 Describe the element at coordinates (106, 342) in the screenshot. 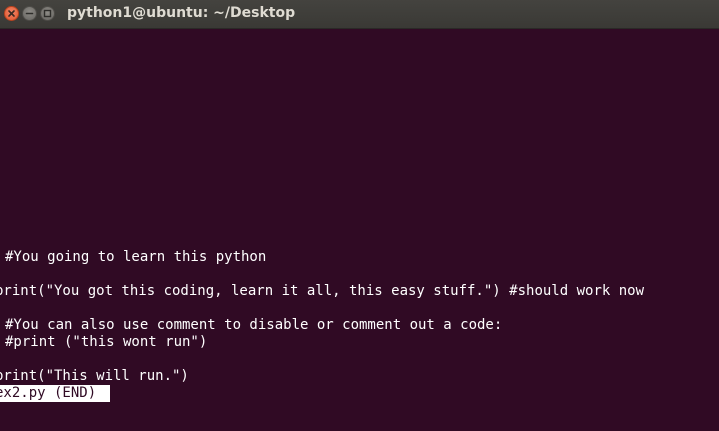

I see `terminal-line: #print ("this wont run")` at that location.